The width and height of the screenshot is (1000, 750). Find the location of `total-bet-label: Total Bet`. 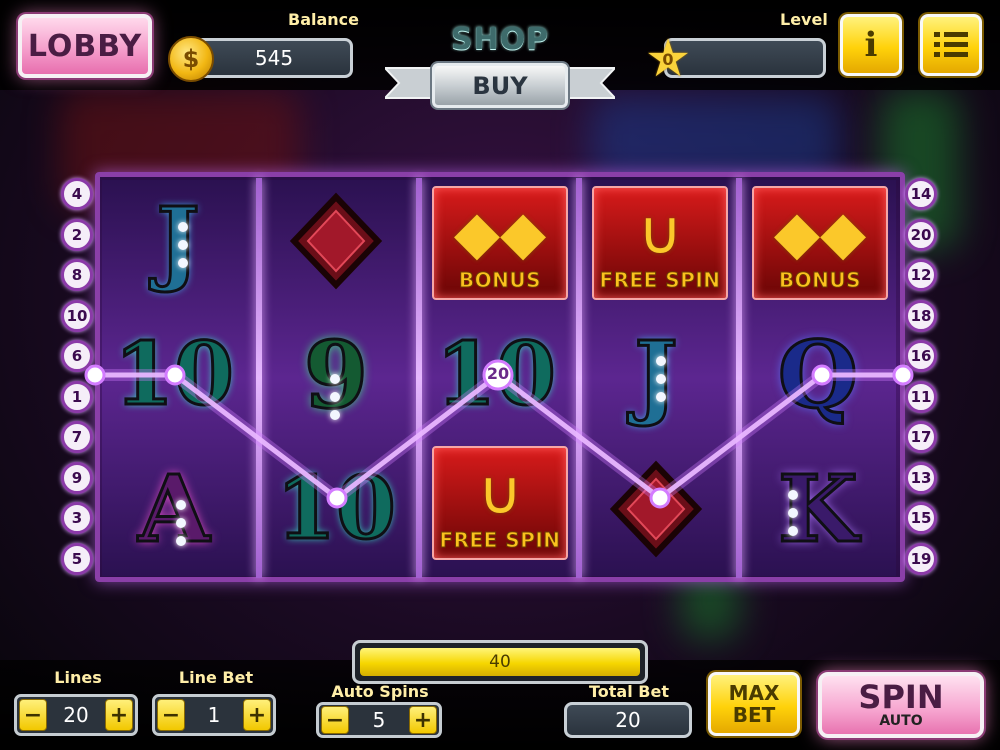

total-bet-label: Total Bet is located at coordinates (629, 691).